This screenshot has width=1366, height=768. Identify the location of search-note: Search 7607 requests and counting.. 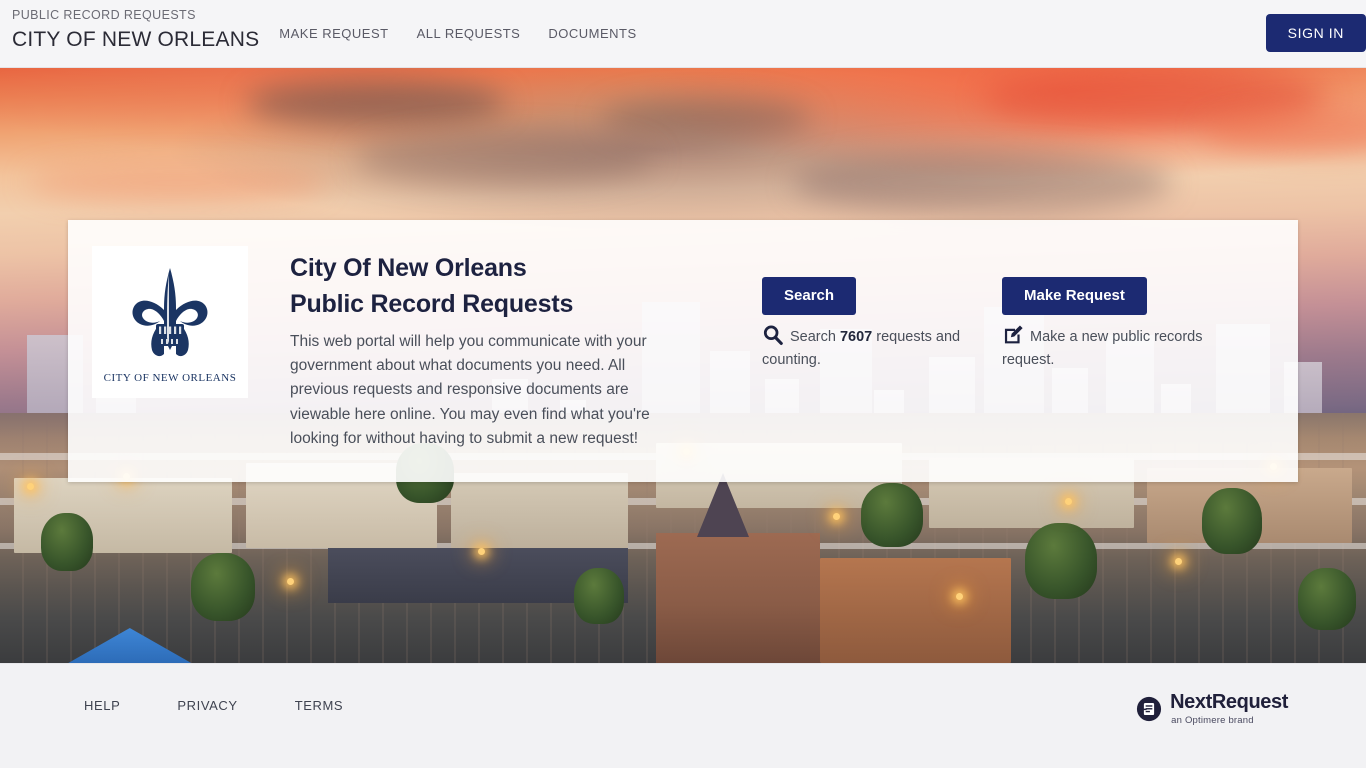
(870, 348).